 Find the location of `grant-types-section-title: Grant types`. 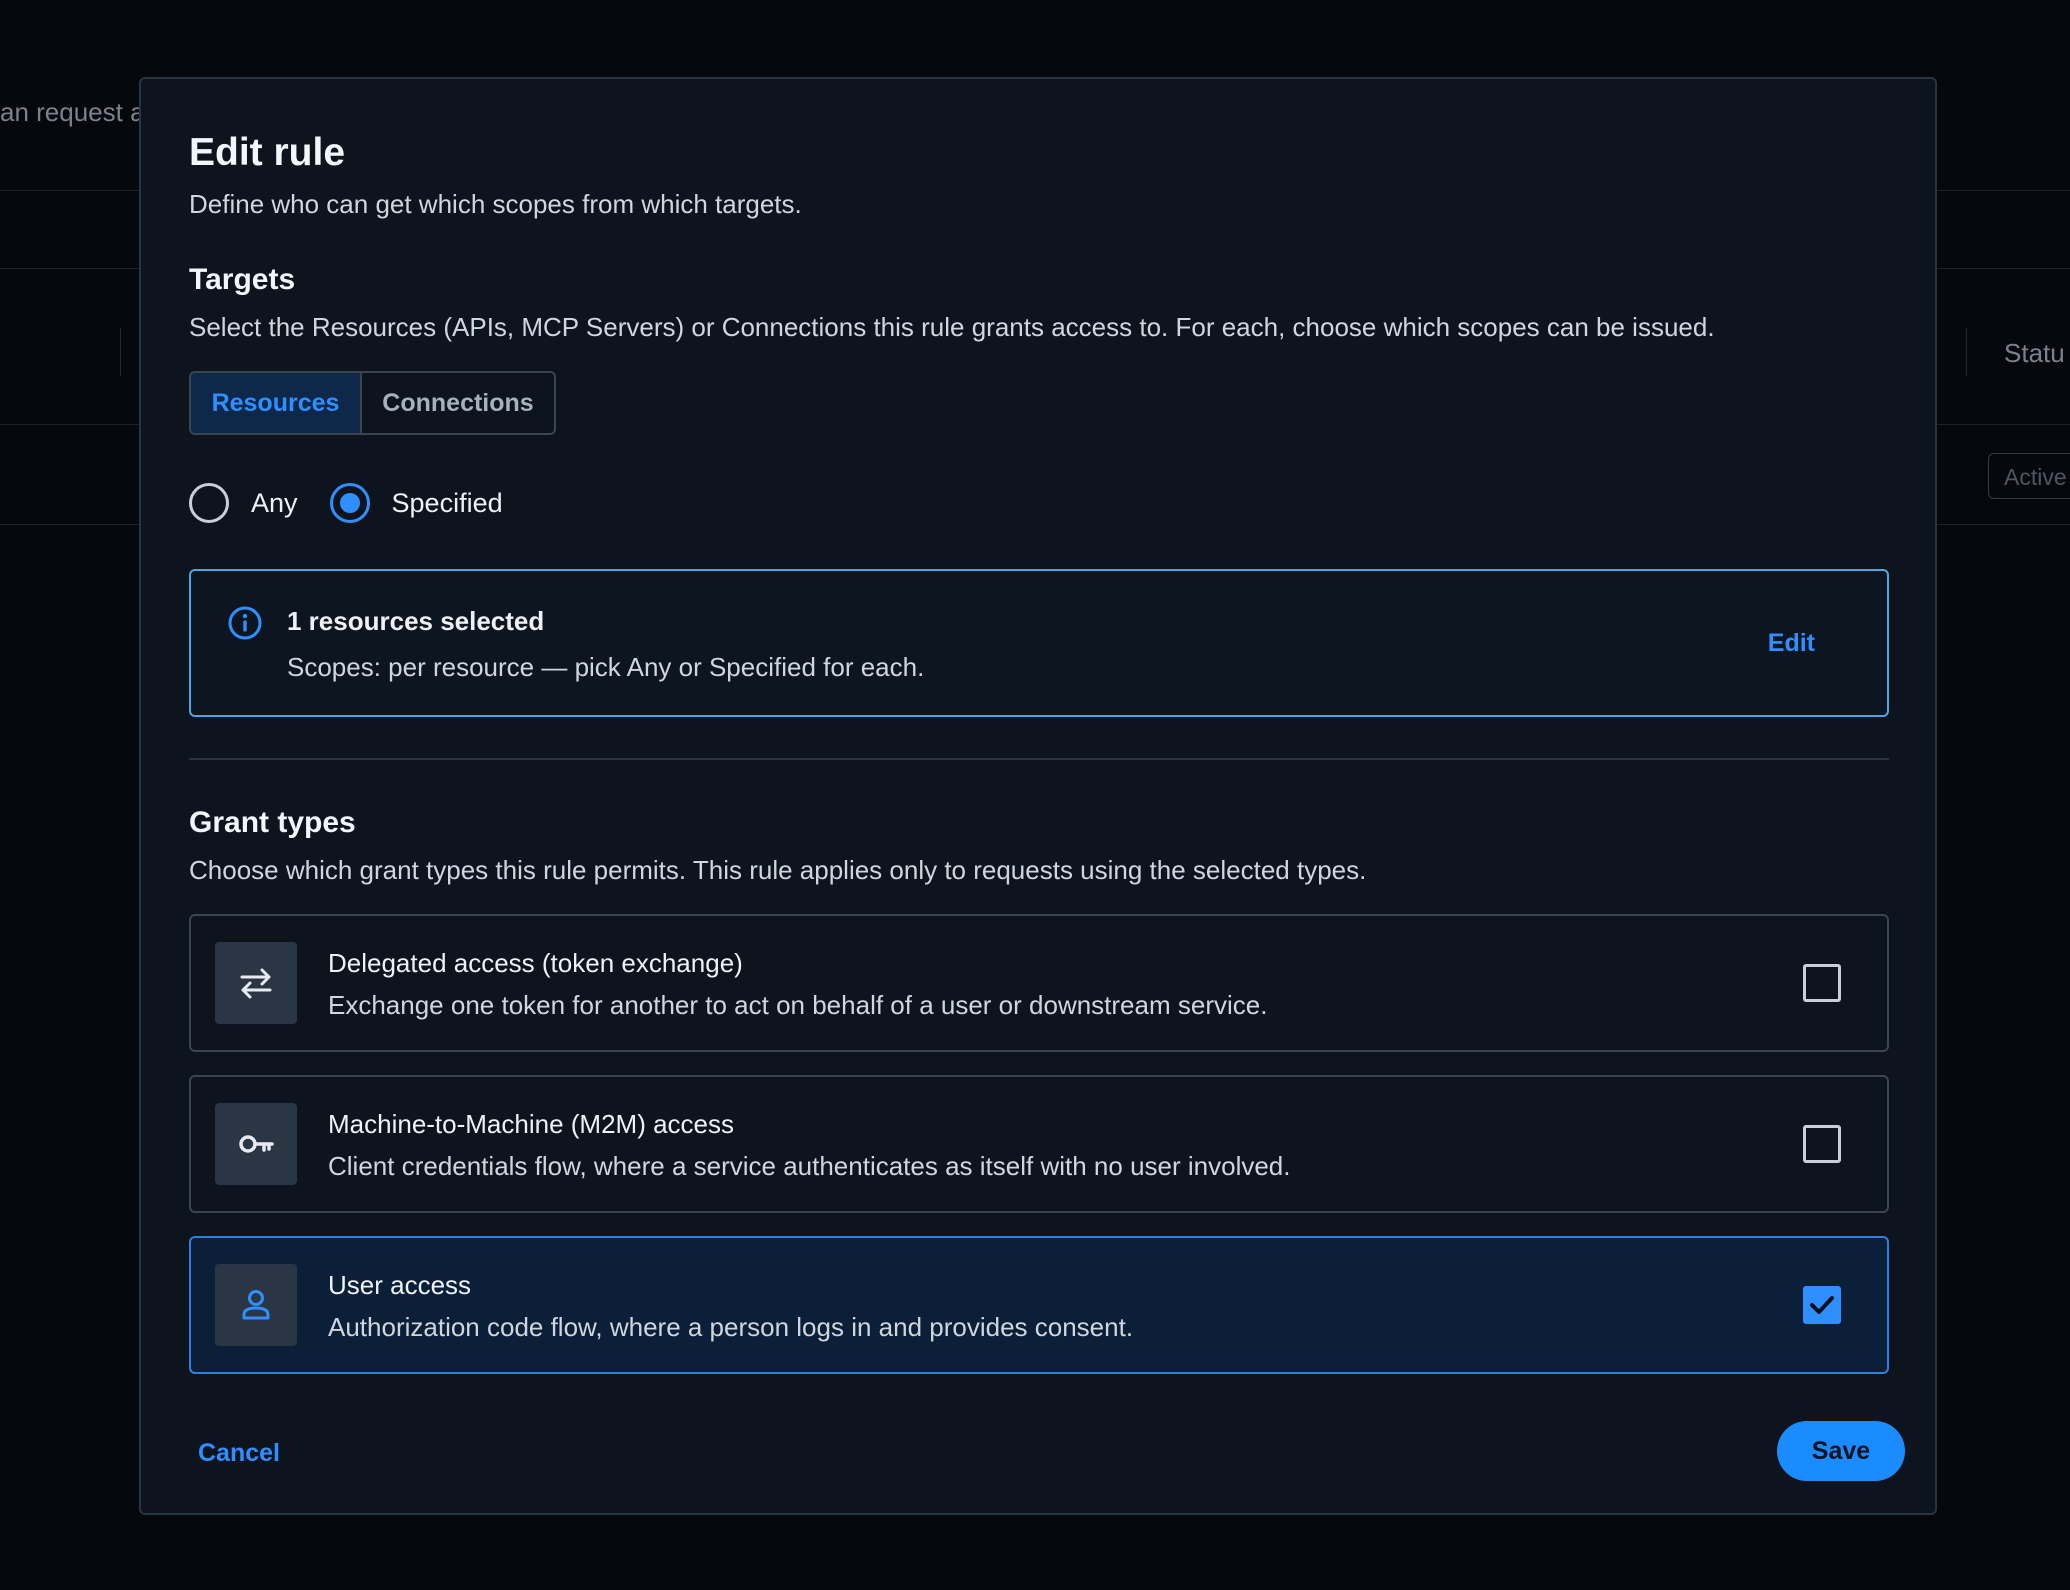

grant-types-section-title: Grant types is located at coordinates (272, 822).